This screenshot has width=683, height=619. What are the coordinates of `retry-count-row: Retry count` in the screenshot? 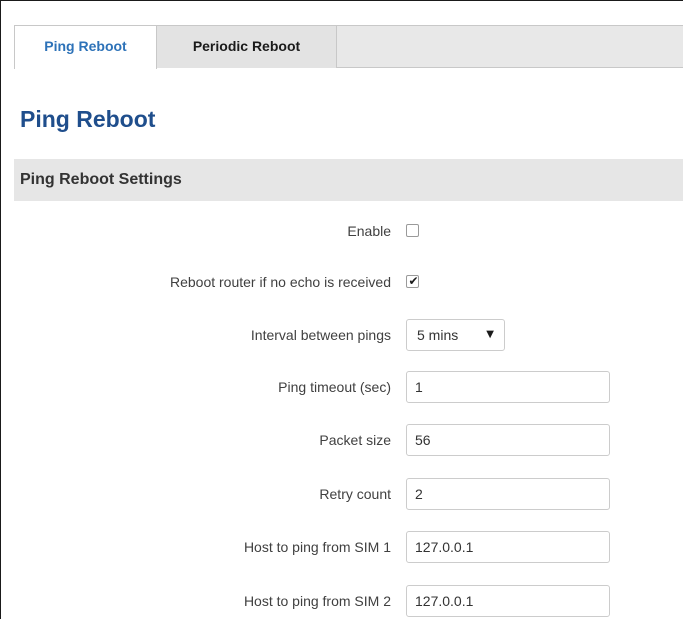 It's located at (348, 494).